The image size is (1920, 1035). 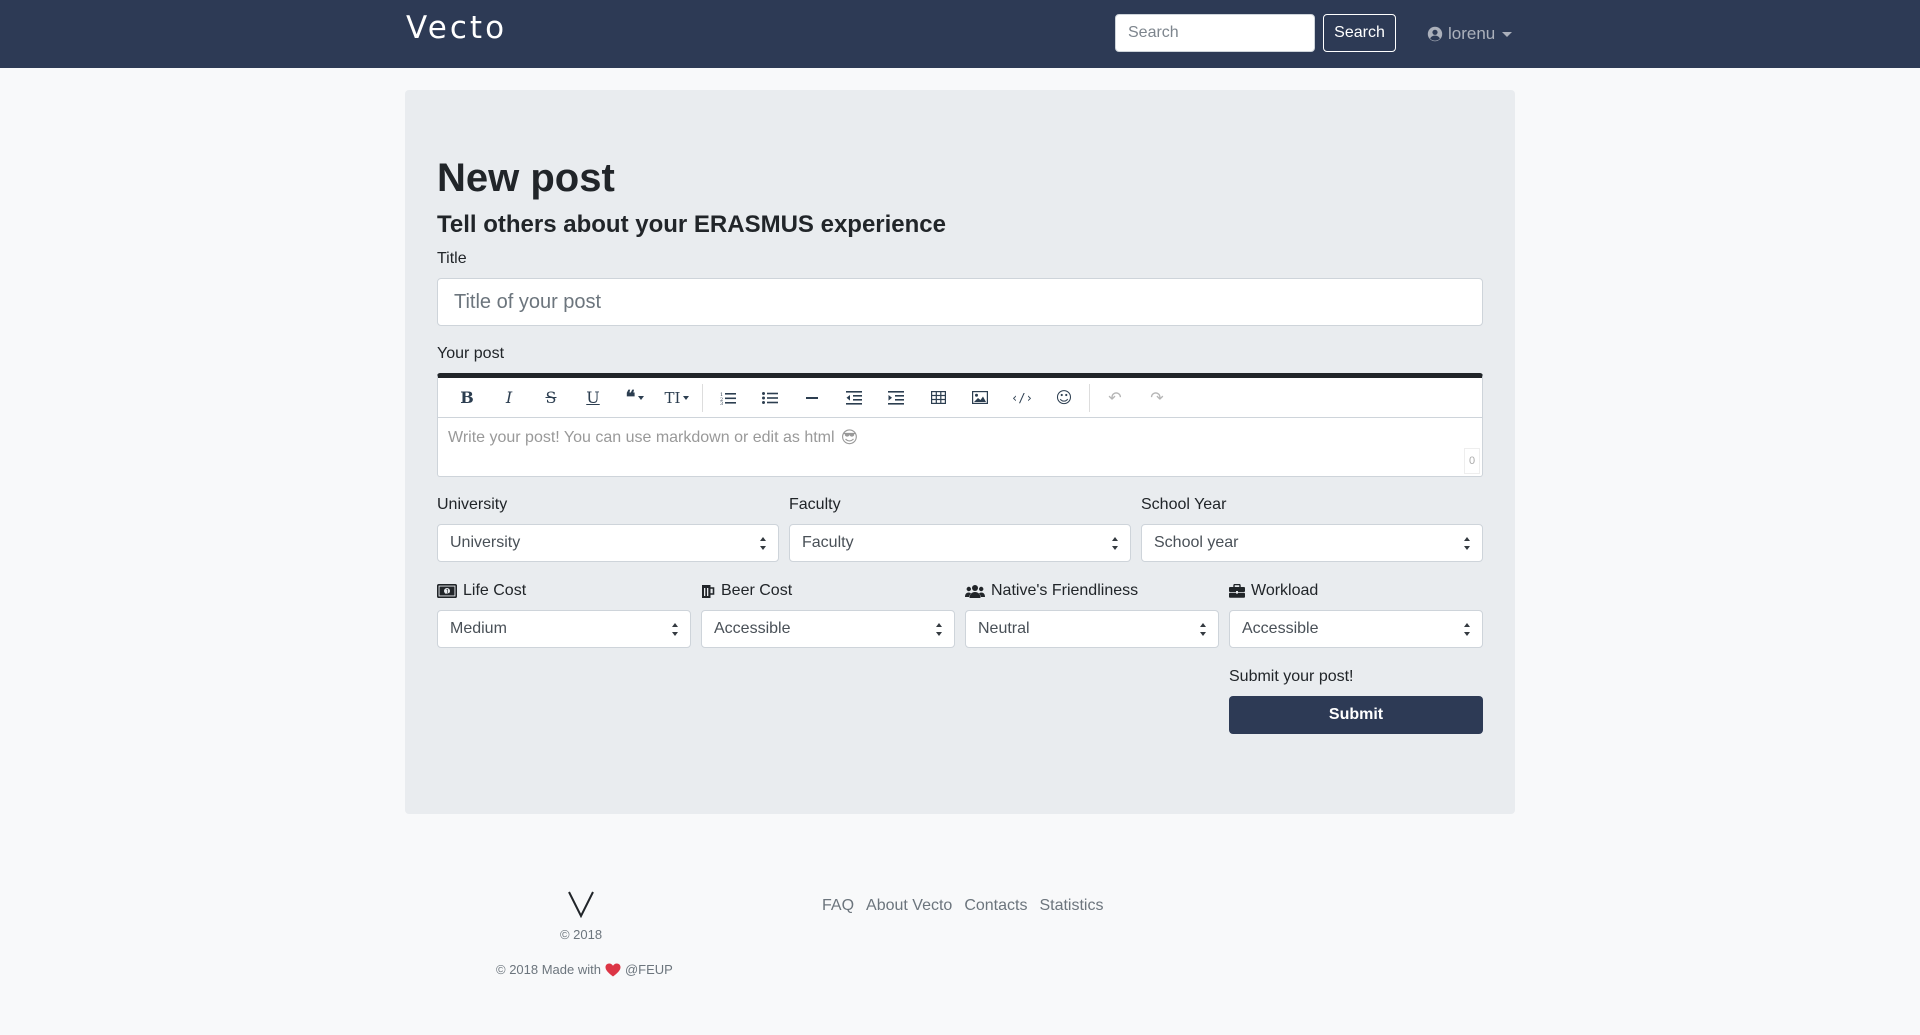 What do you see at coordinates (584, 969) in the screenshot?
I see `footer-made-with: © 2018 Made with @FEUP` at bounding box center [584, 969].